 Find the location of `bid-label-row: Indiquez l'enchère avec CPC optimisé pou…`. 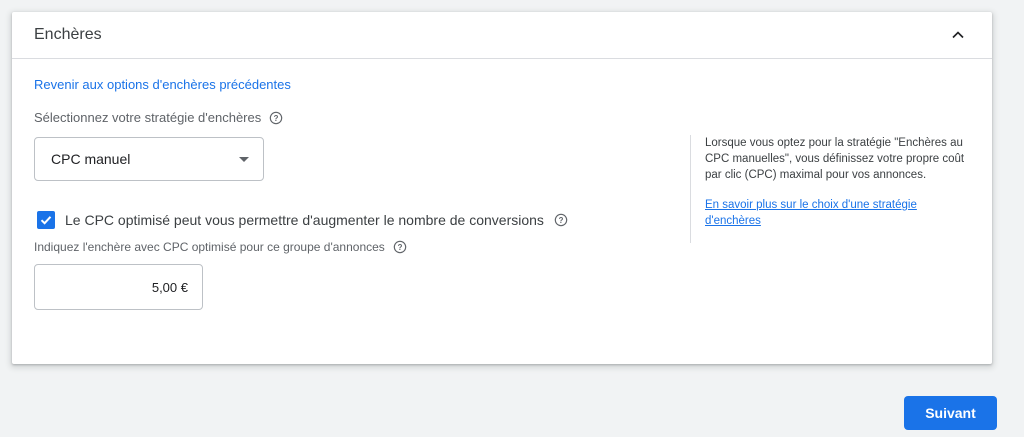

bid-label-row: Indiquez l'enchère avec CPC optimisé pou… is located at coordinates (220, 247).